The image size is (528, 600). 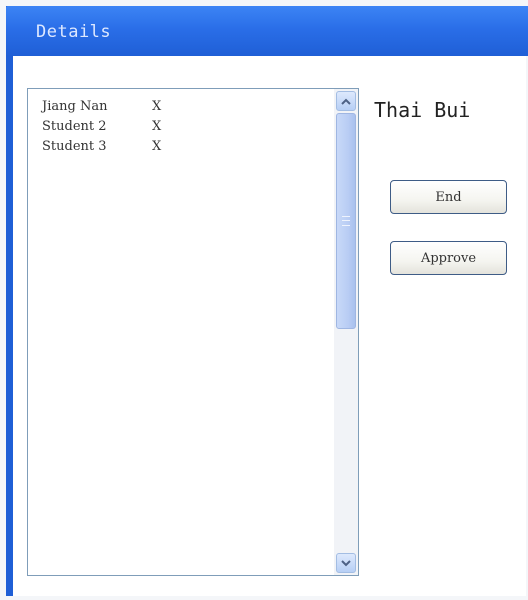 I want to click on approve-button: Approve, so click(x=448, y=258).